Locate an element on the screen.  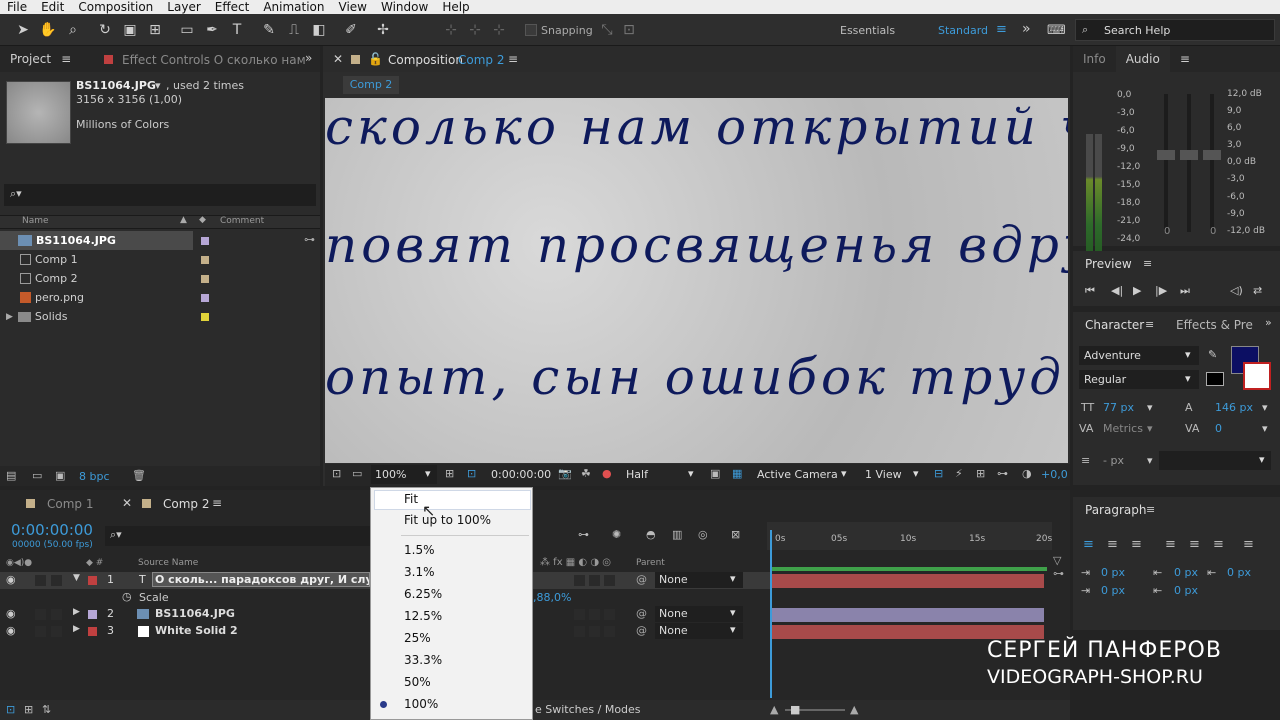
playhead is located at coordinates (771, 614).